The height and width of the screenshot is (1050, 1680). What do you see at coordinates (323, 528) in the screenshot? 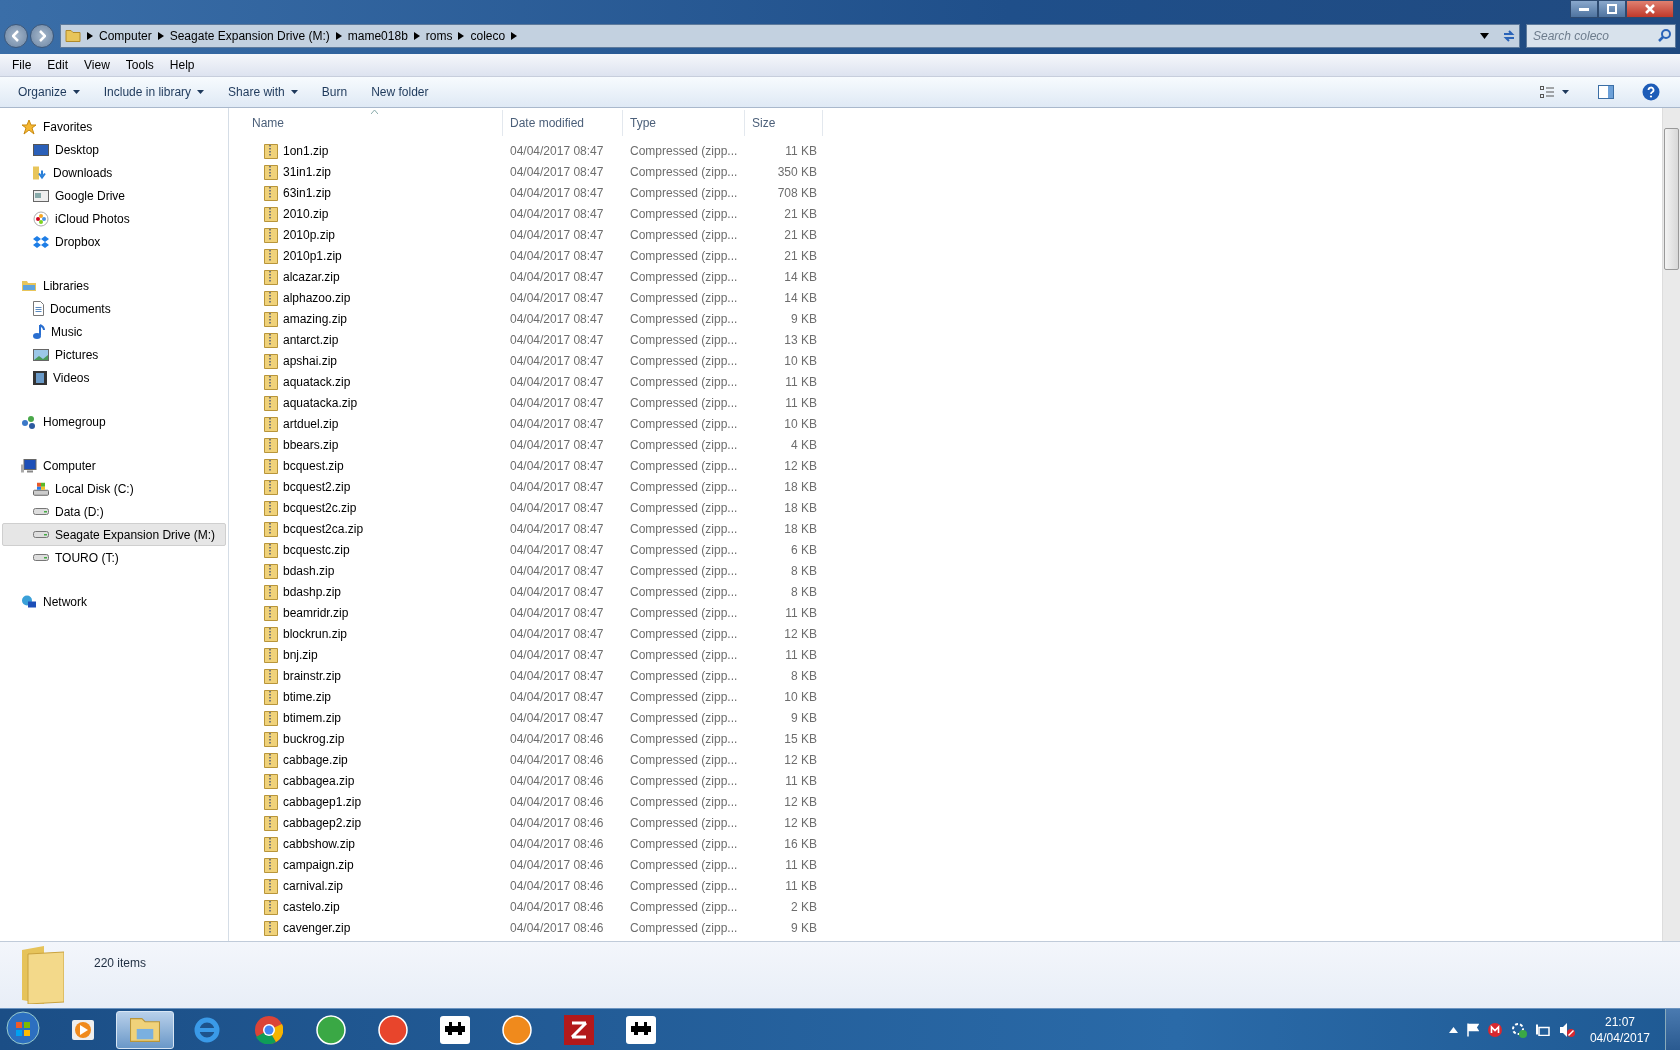
I see `file-name: bcquest2ca.zip` at bounding box center [323, 528].